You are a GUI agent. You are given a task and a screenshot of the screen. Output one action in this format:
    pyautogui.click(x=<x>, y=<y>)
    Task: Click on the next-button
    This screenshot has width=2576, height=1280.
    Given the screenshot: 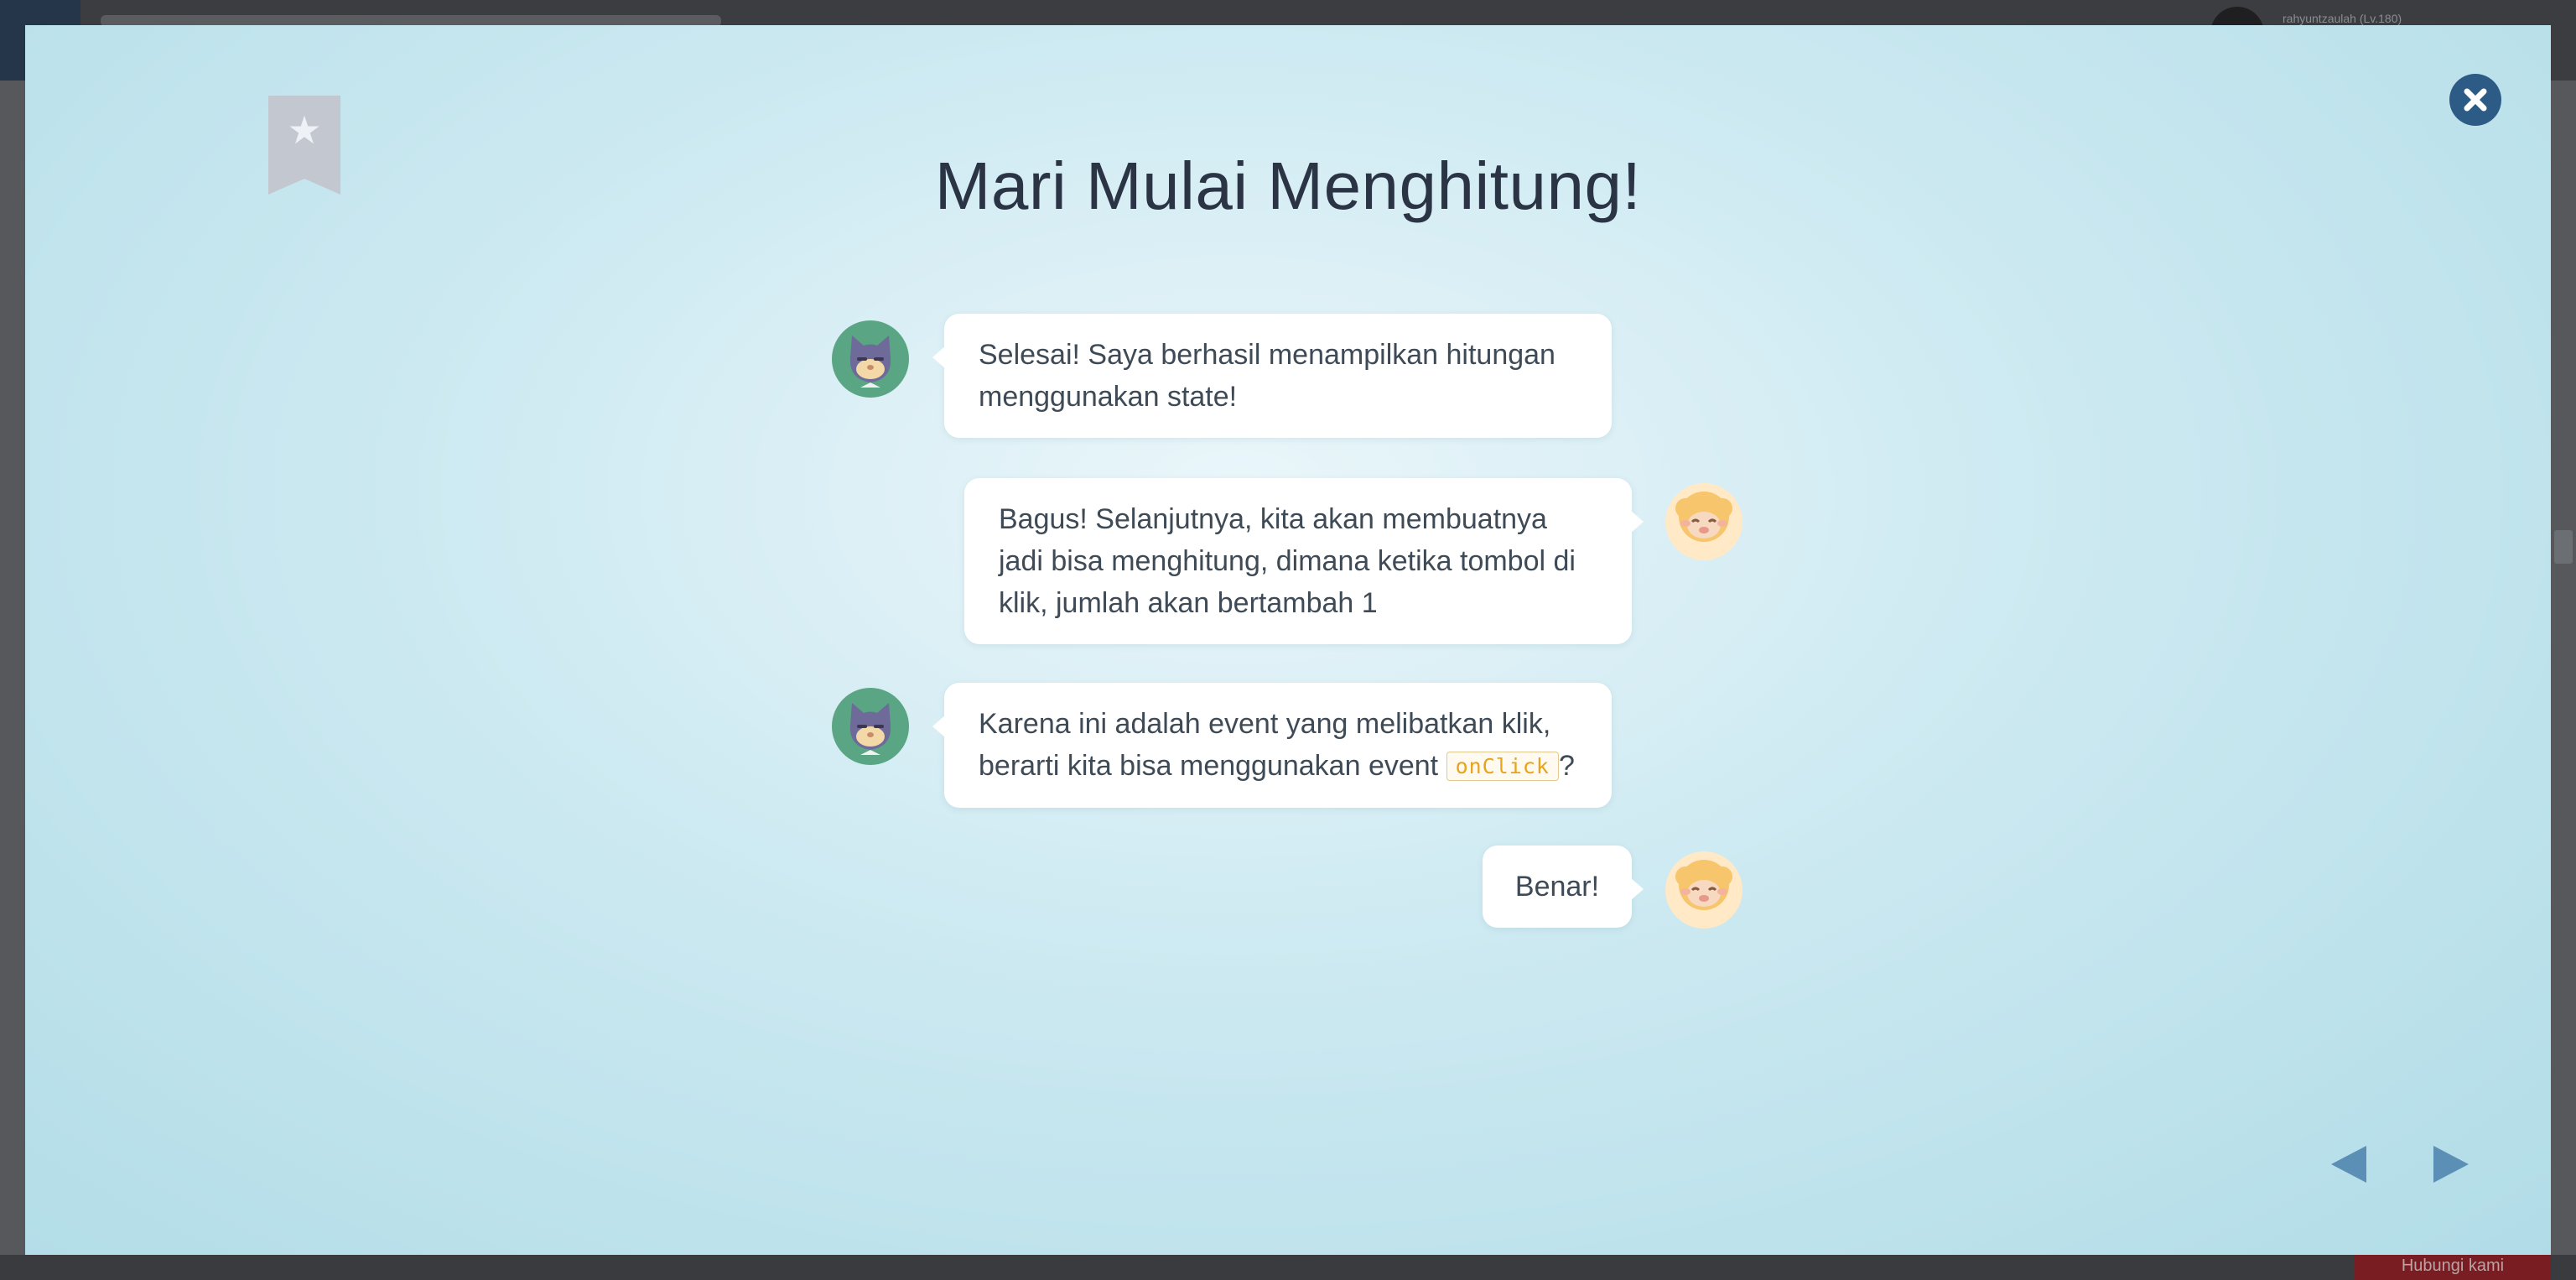 What is the action you would take?
    pyautogui.click(x=2452, y=1164)
    